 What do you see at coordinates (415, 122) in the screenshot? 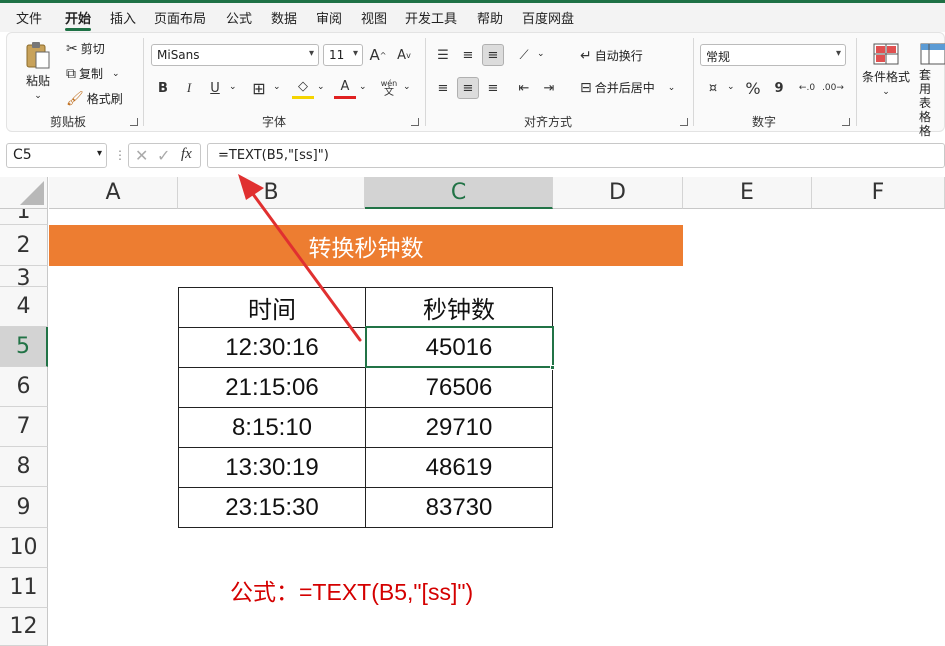
I see `font-launcher-icon` at bounding box center [415, 122].